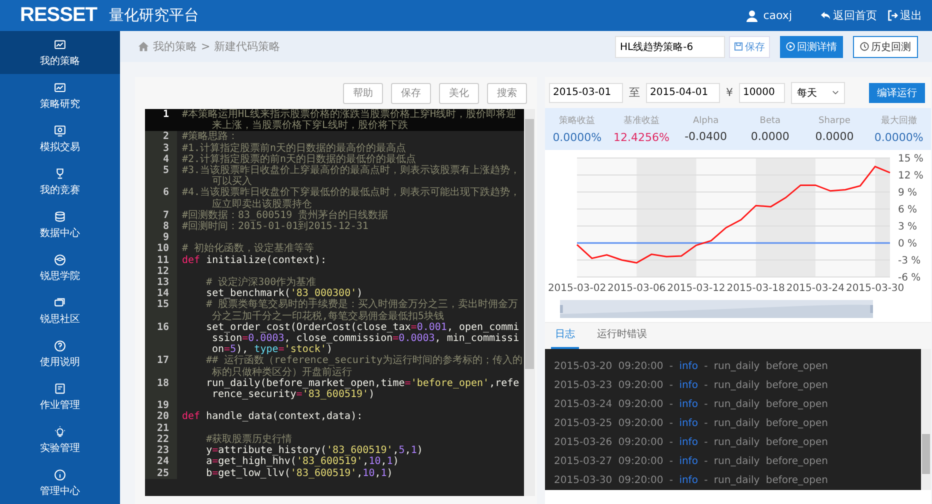 This screenshot has height=504, width=932. I want to click on history-backtest-button: 历史回测, so click(885, 47).